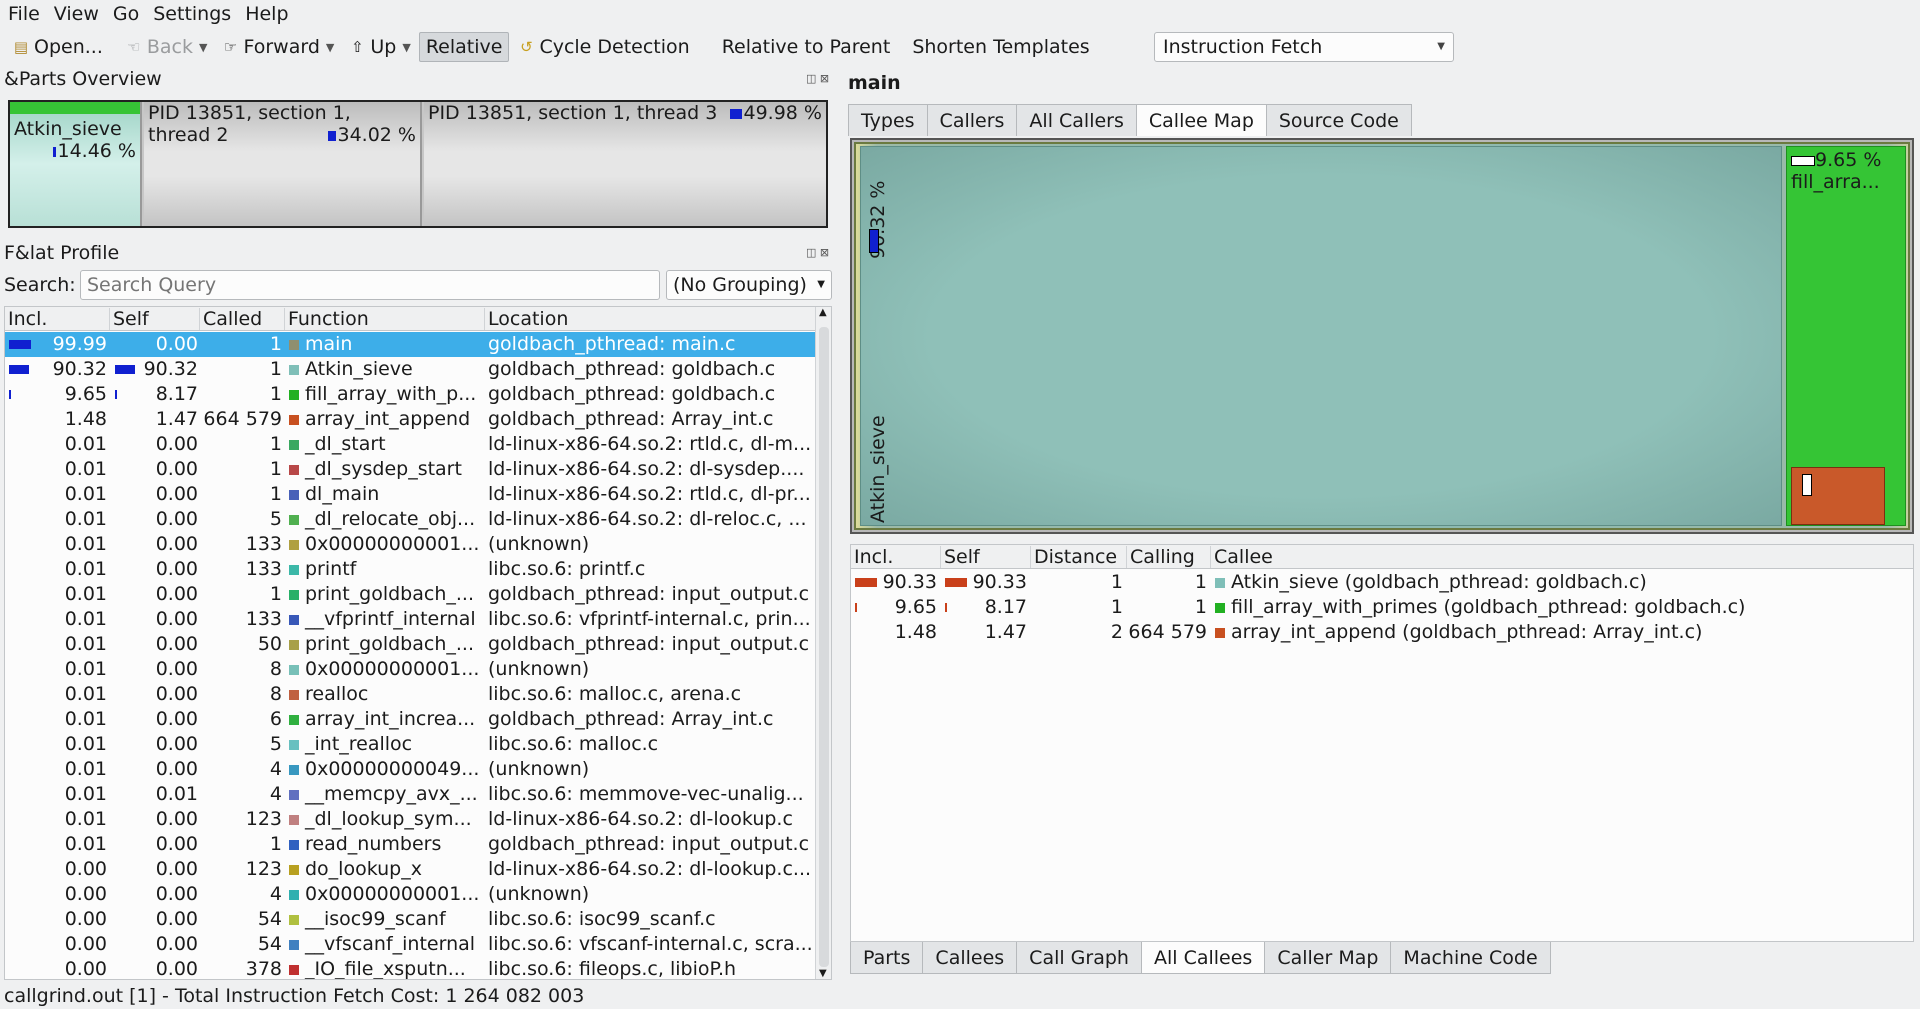  Describe the element at coordinates (410, 894) in the screenshot. I see `table-row: 0.00 0.00 4 0x00000000001... (unknown)` at that location.